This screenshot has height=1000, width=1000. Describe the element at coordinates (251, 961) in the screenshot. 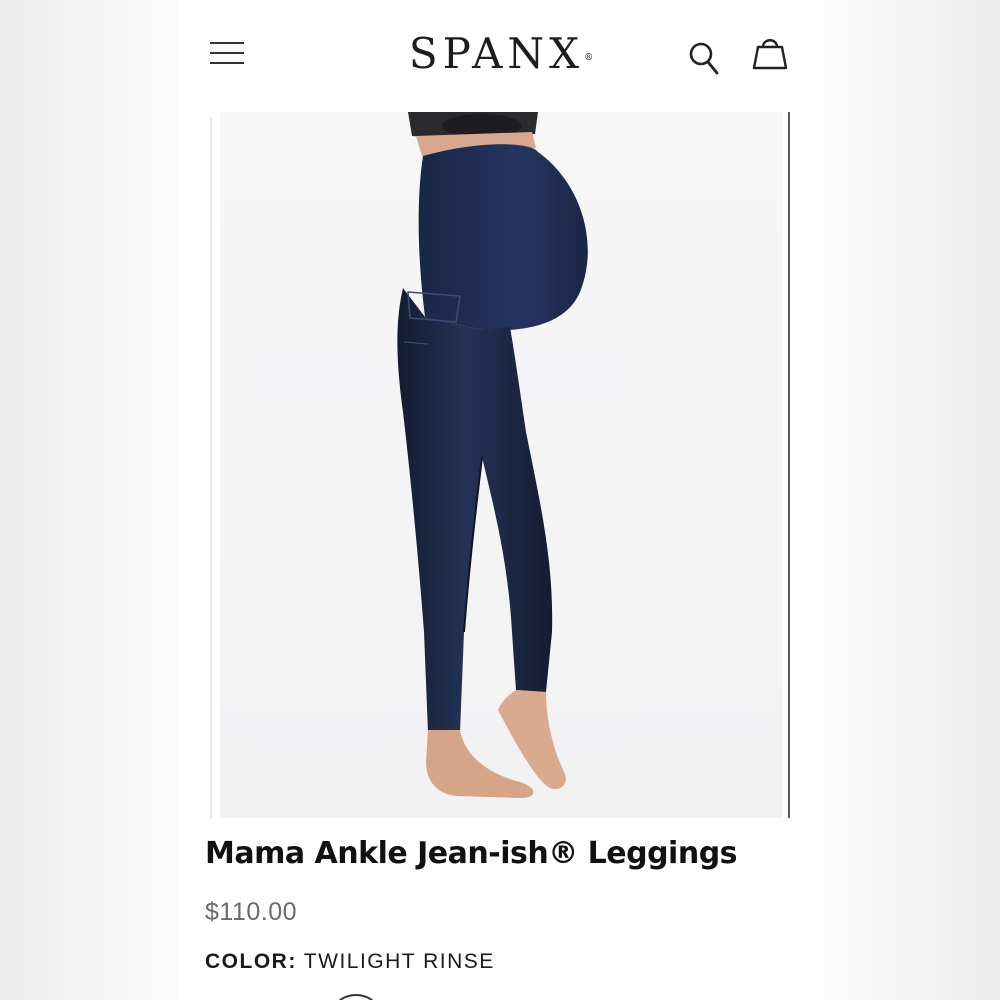

I see `color-label: COLOR:` at that location.